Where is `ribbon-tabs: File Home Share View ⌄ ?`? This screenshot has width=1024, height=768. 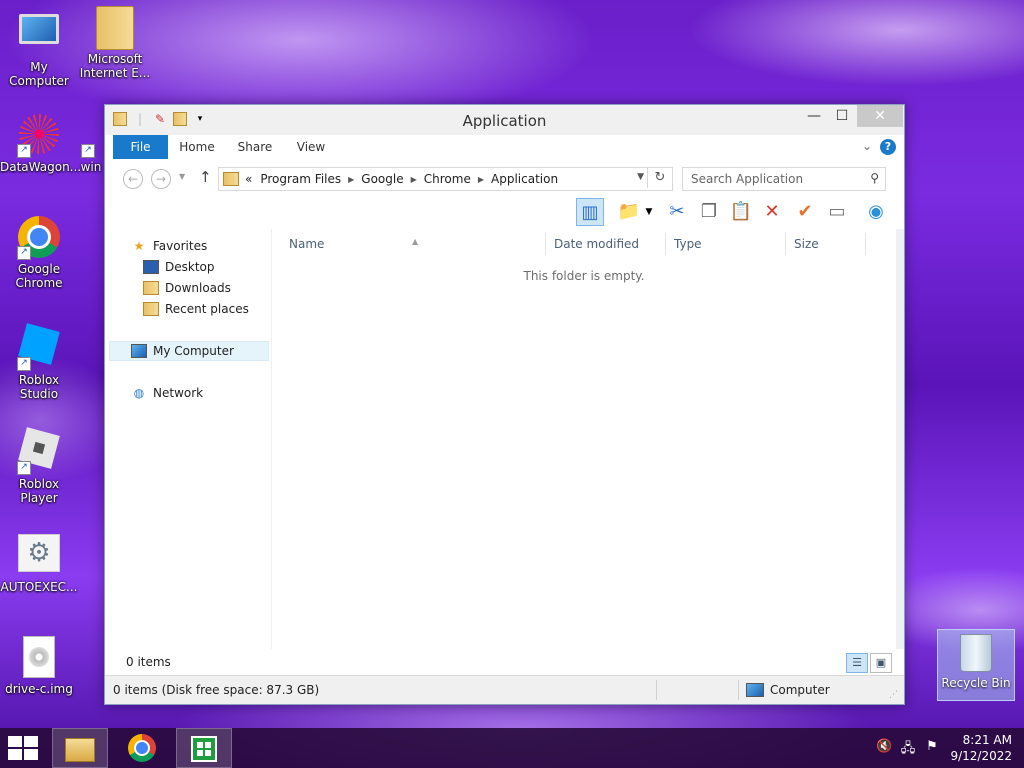
ribbon-tabs: File Home Share View ⌄ ? is located at coordinates (504, 147).